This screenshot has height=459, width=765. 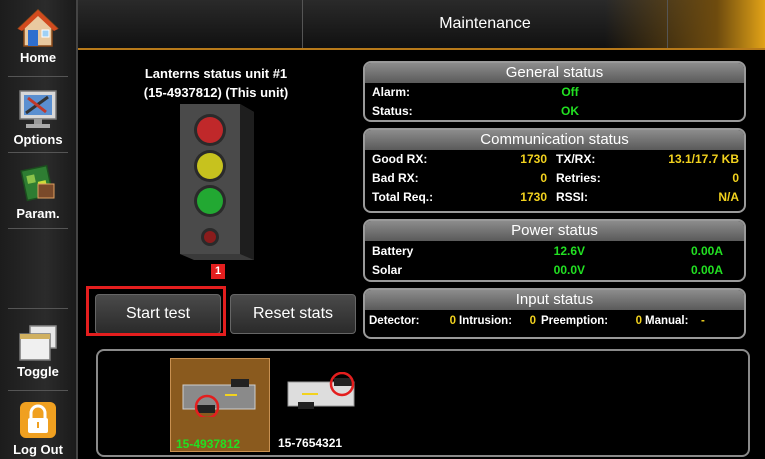 I want to click on detector-label: Detector:, so click(x=394, y=321).